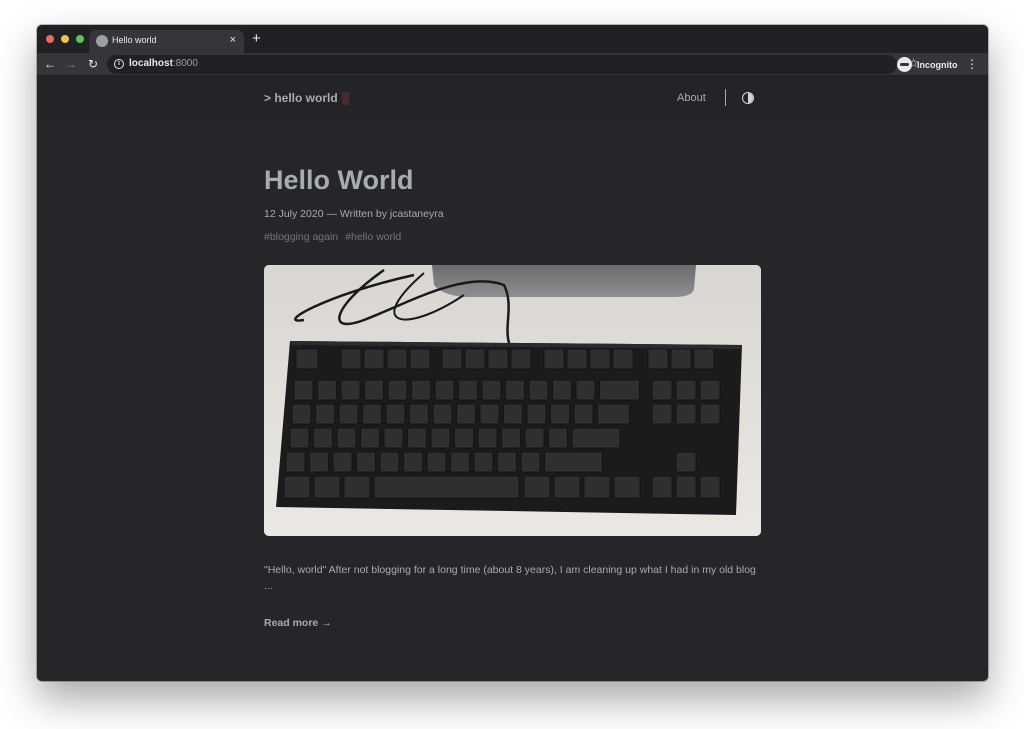 The height and width of the screenshot is (729, 1024). I want to click on browser-menu-icon: ⋮, so click(972, 64).